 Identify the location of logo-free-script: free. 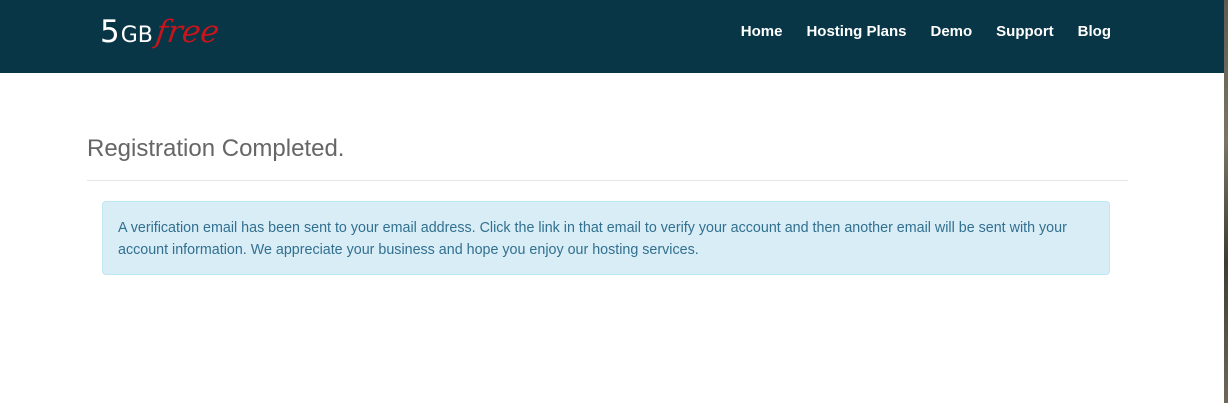
(187, 32).